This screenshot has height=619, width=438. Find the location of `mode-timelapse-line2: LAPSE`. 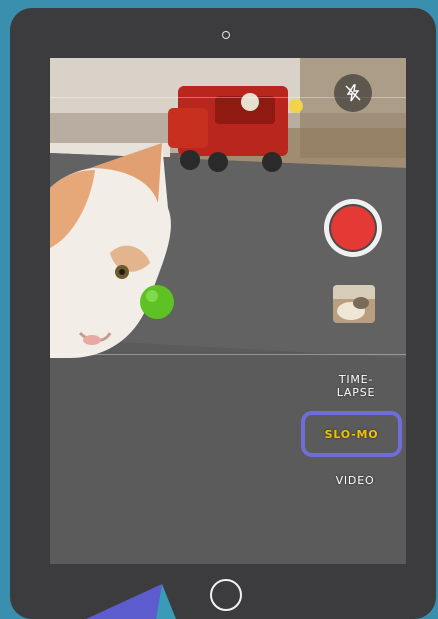

mode-timelapse-line2: LAPSE is located at coordinates (356, 392).